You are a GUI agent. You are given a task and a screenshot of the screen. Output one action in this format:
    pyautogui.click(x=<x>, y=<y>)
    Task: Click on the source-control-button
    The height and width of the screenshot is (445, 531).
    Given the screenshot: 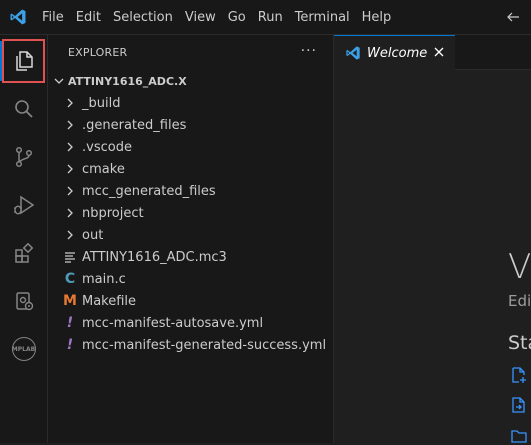 What is the action you would take?
    pyautogui.click(x=23, y=157)
    